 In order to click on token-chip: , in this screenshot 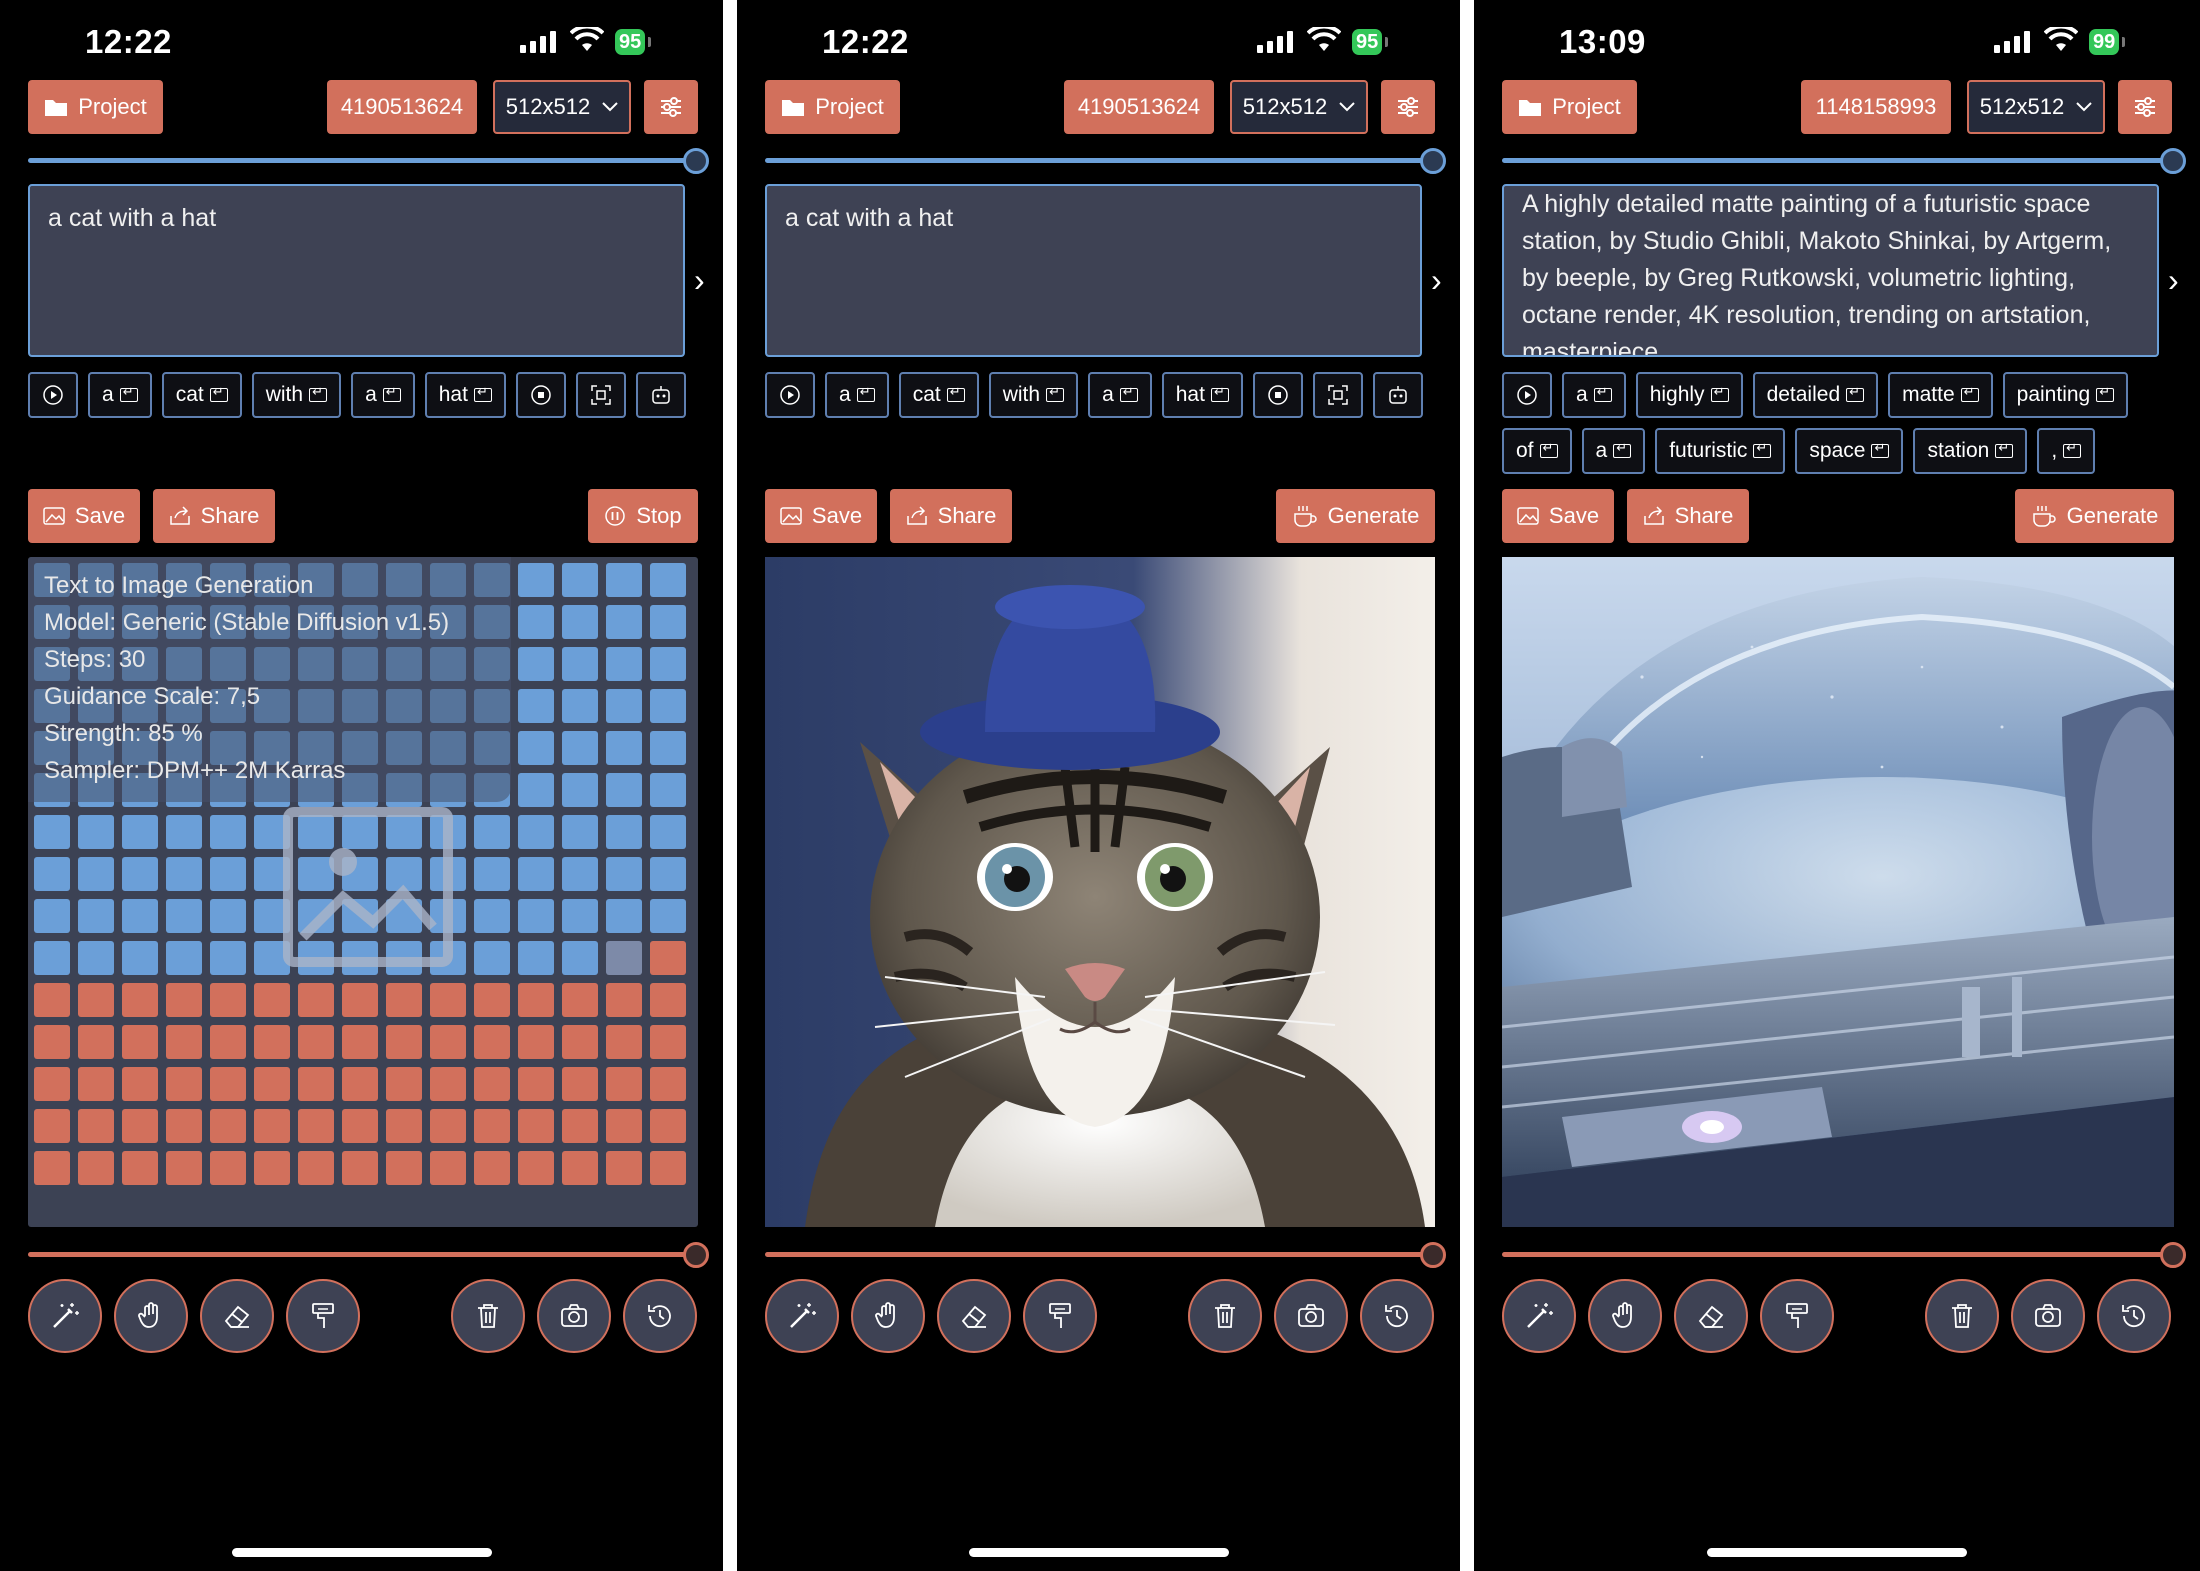, I will do `click(2066, 451)`.